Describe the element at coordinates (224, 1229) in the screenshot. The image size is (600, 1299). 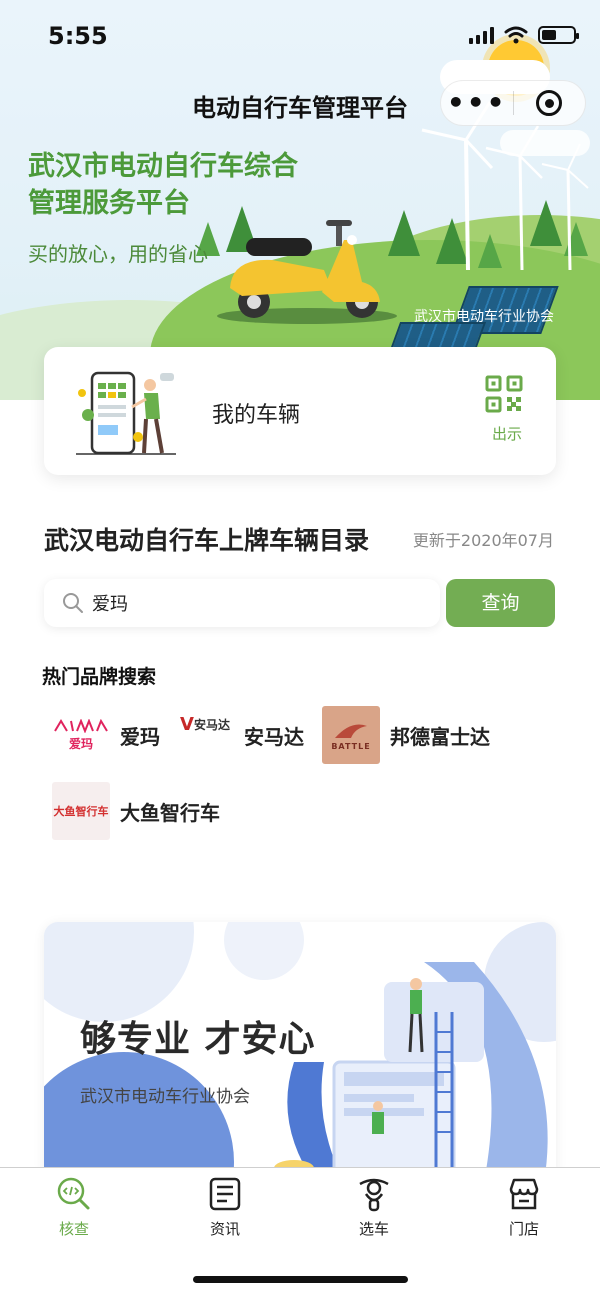
I see `tab-label: 资讯` at that location.